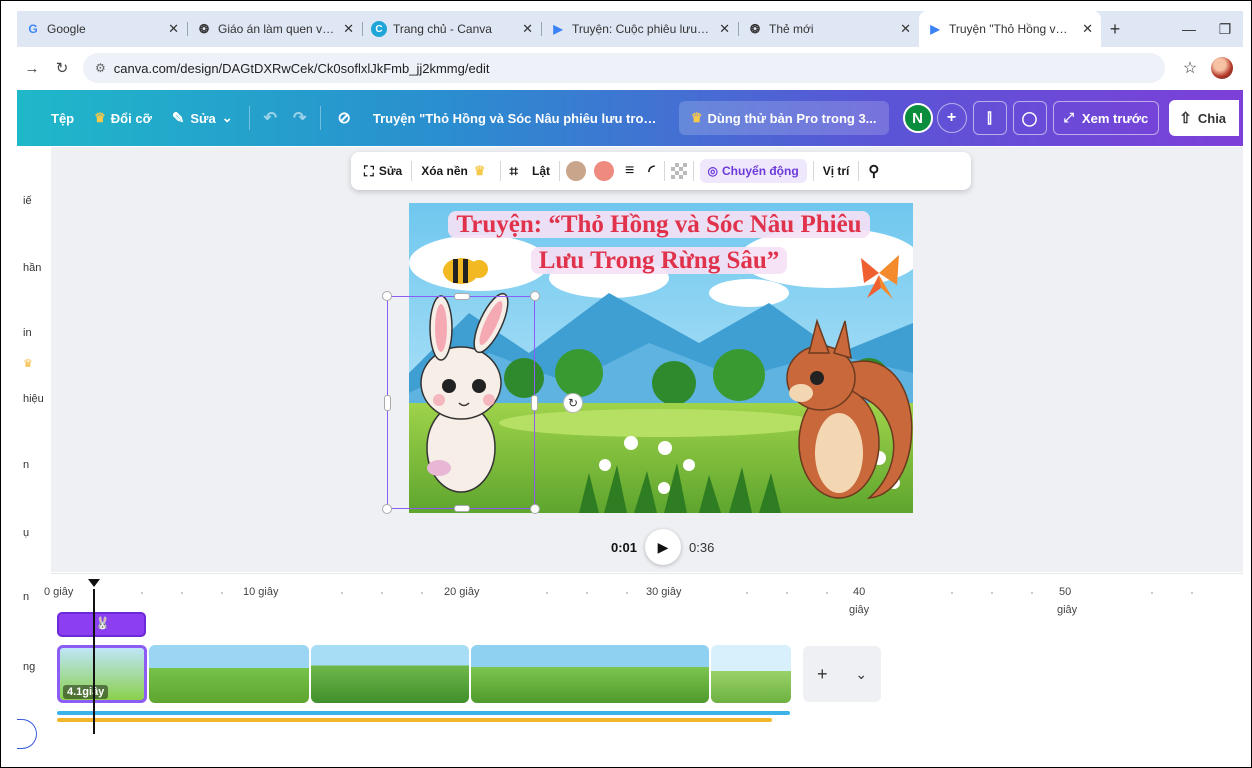 The height and width of the screenshot is (768, 1252). I want to click on corner-rounding-icon: ◜, so click(651, 171).